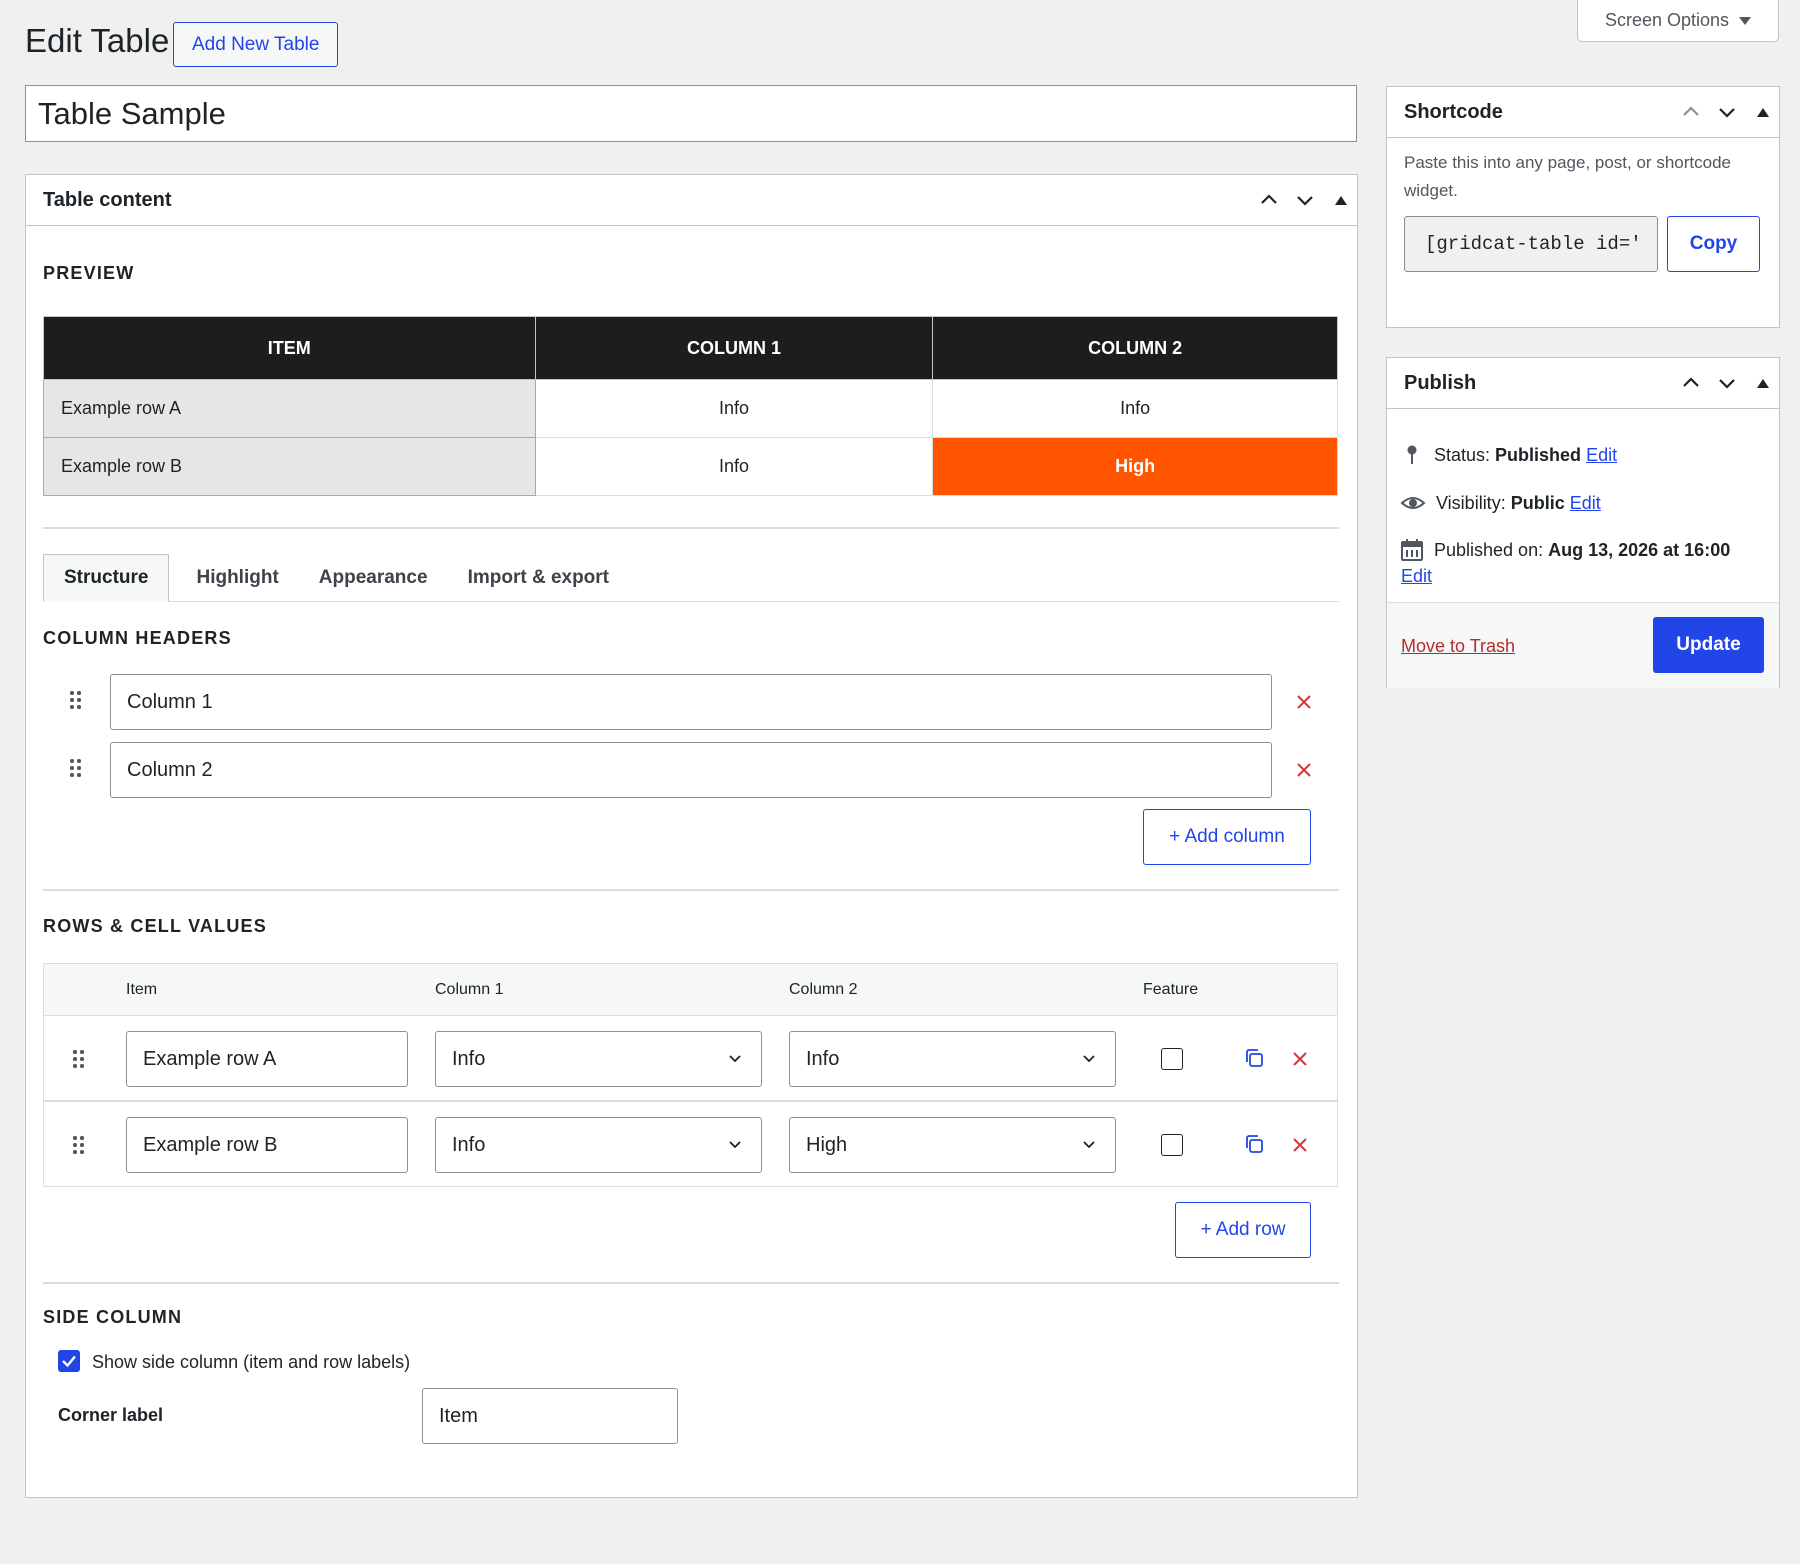  I want to click on row-column-2-select: High, so click(952, 1145).